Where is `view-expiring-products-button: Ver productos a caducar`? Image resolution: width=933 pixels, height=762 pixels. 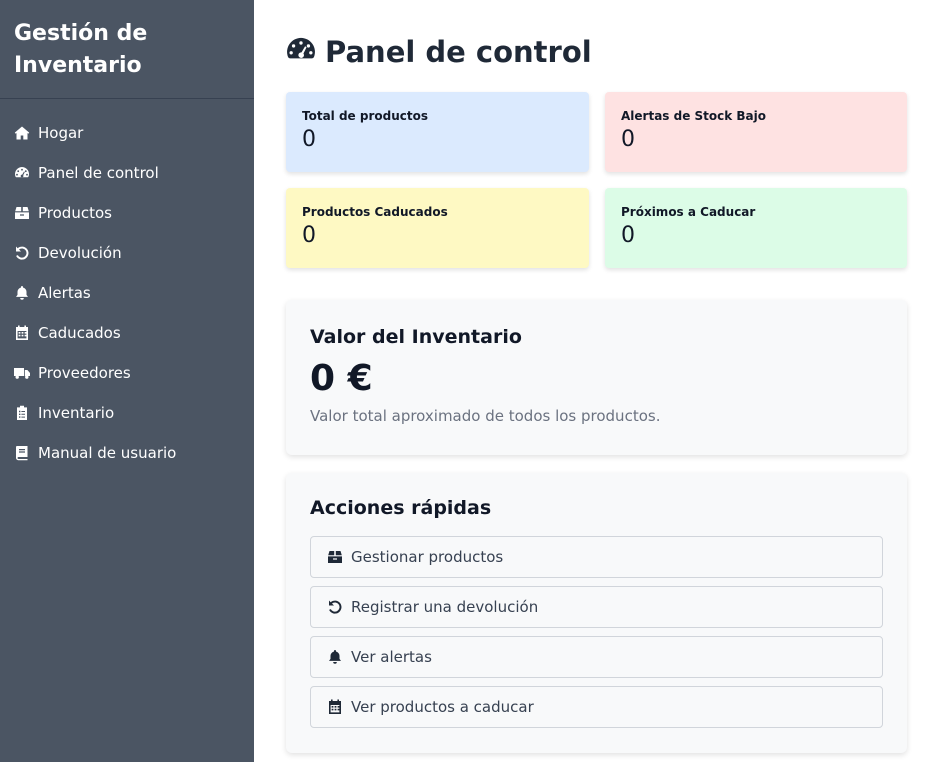 view-expiring-products-button: Ver productos a caducar is located at coordinates (596, 707).